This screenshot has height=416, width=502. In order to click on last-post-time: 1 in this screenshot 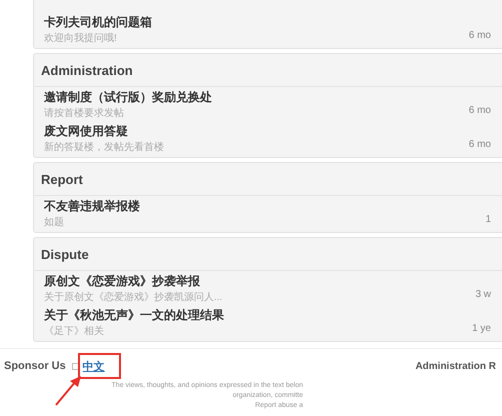, I will do `click(488, 219)`.